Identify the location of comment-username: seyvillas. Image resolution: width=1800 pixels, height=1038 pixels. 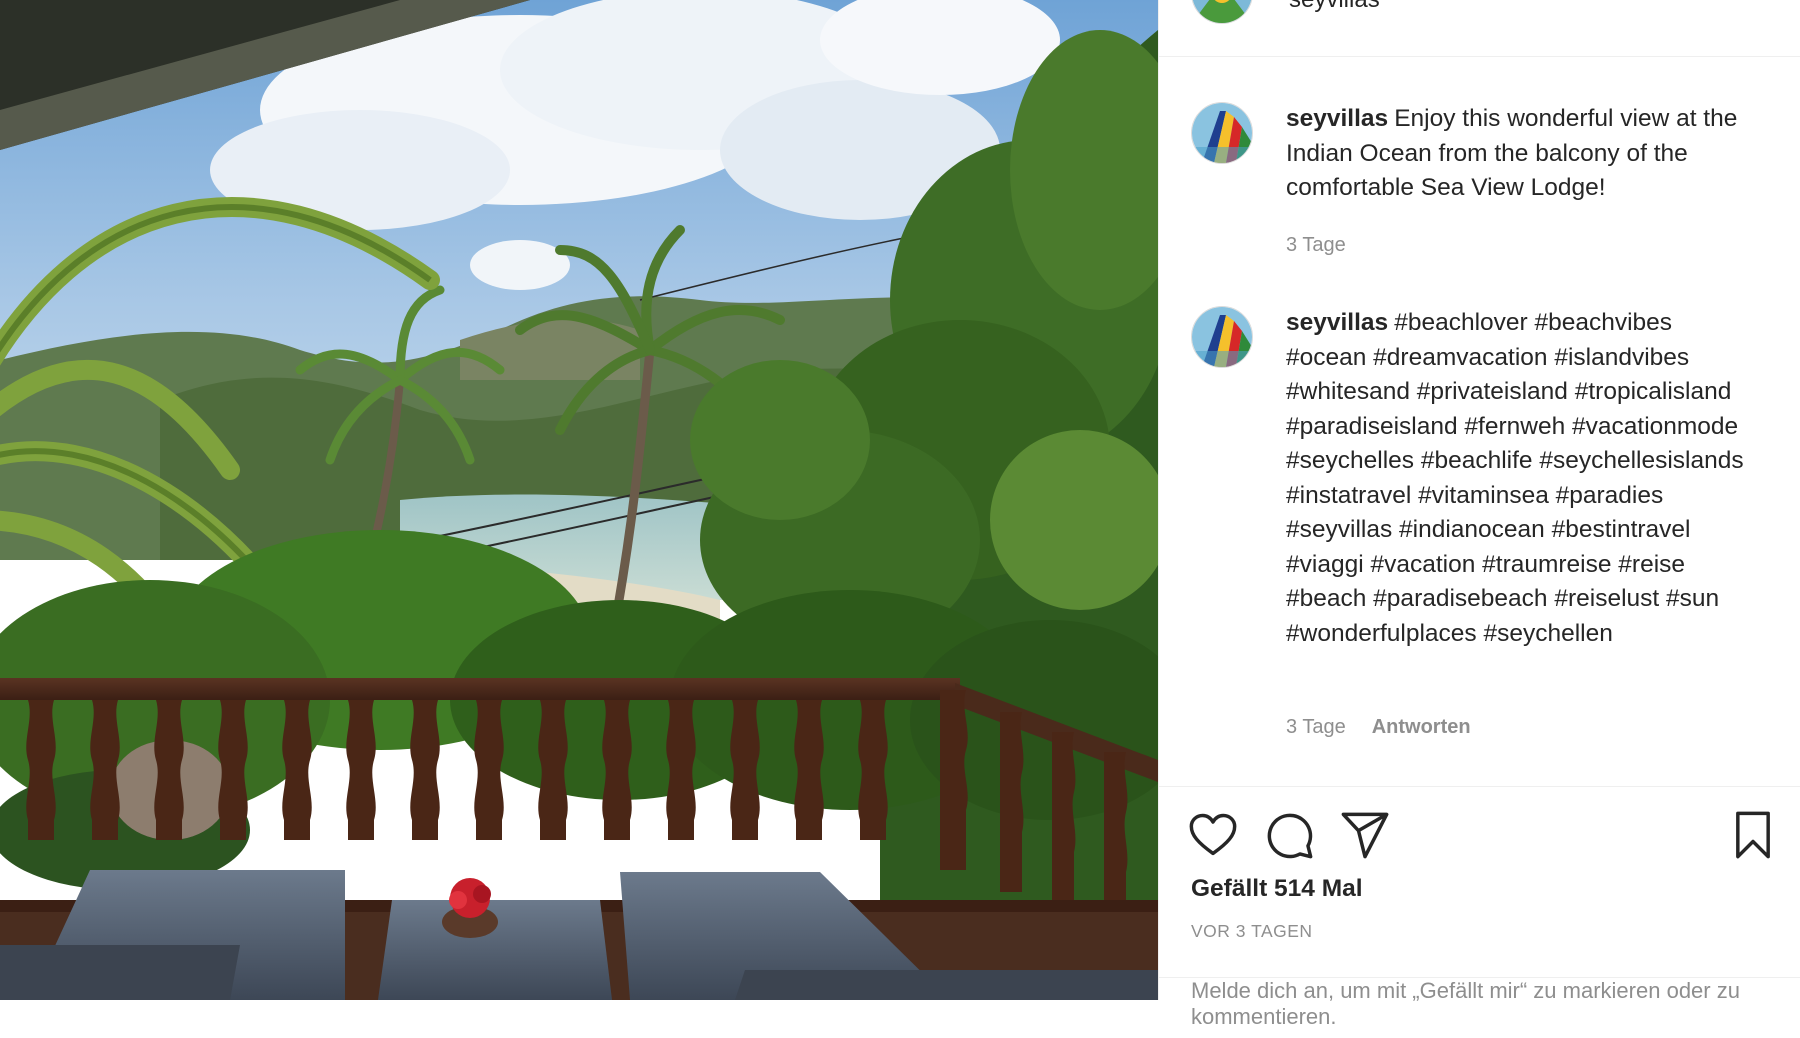
(1337, 322).